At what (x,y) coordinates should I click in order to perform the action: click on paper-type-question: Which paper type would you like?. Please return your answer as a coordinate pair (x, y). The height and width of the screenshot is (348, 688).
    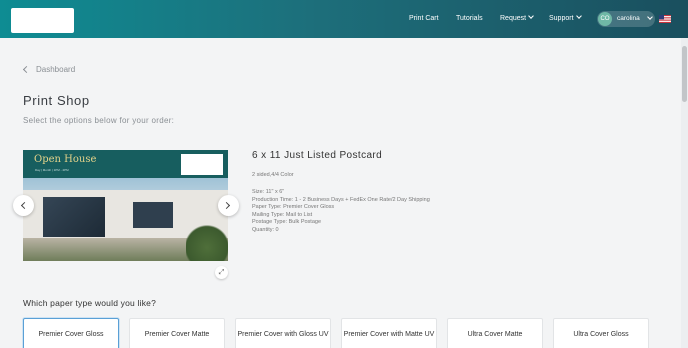
    Looking at the image, I should click on (90, 303).